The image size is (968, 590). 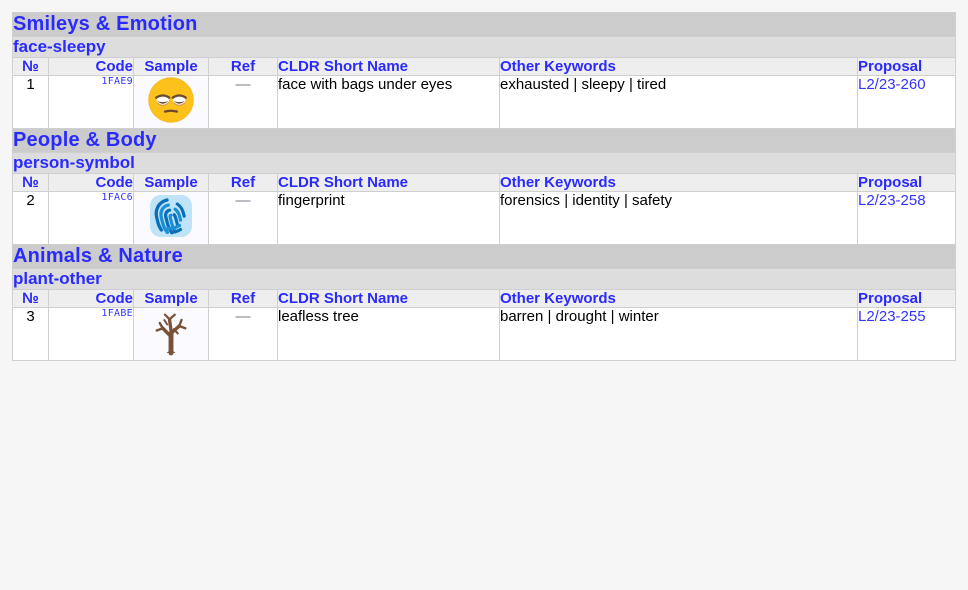 I want to click on fingerprint-emoji, so click(x=171, y=216).